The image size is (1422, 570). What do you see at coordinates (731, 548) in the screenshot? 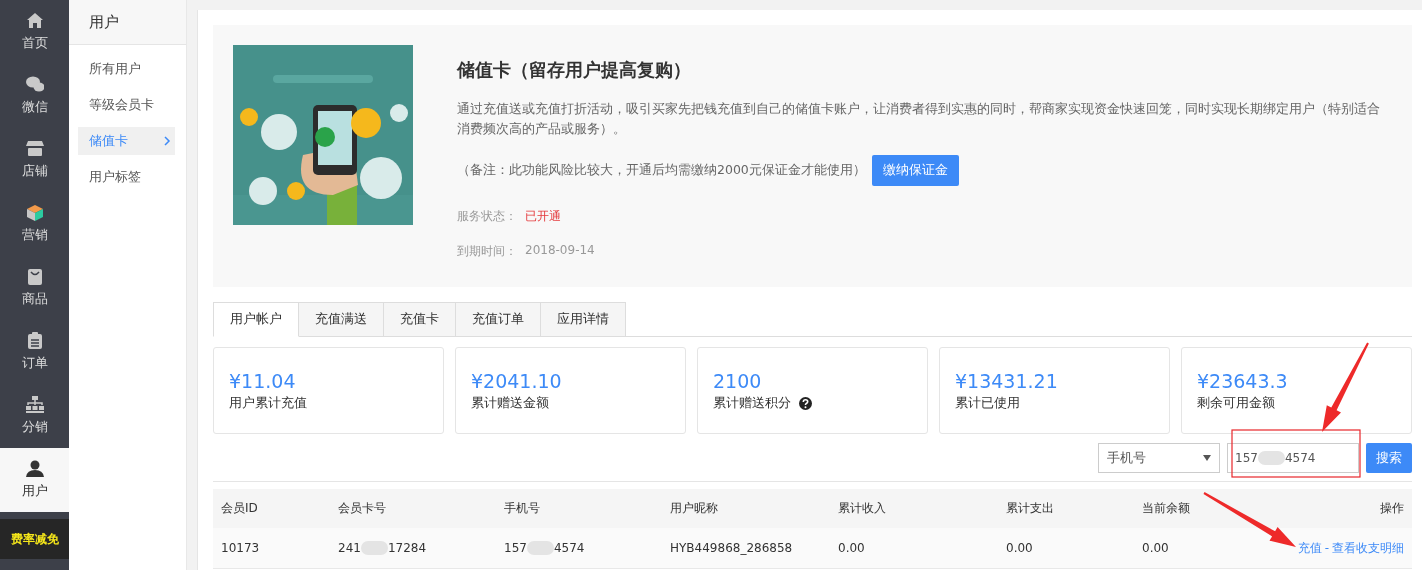
I see `table-cell: HYB449868_286858` at bounding box center [731, 548].